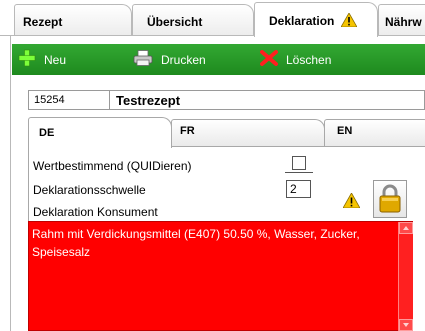 Image resolution: width=425 pixels, height=331 pixels. I want to click on chevron-up-icon, so click(406, 228).